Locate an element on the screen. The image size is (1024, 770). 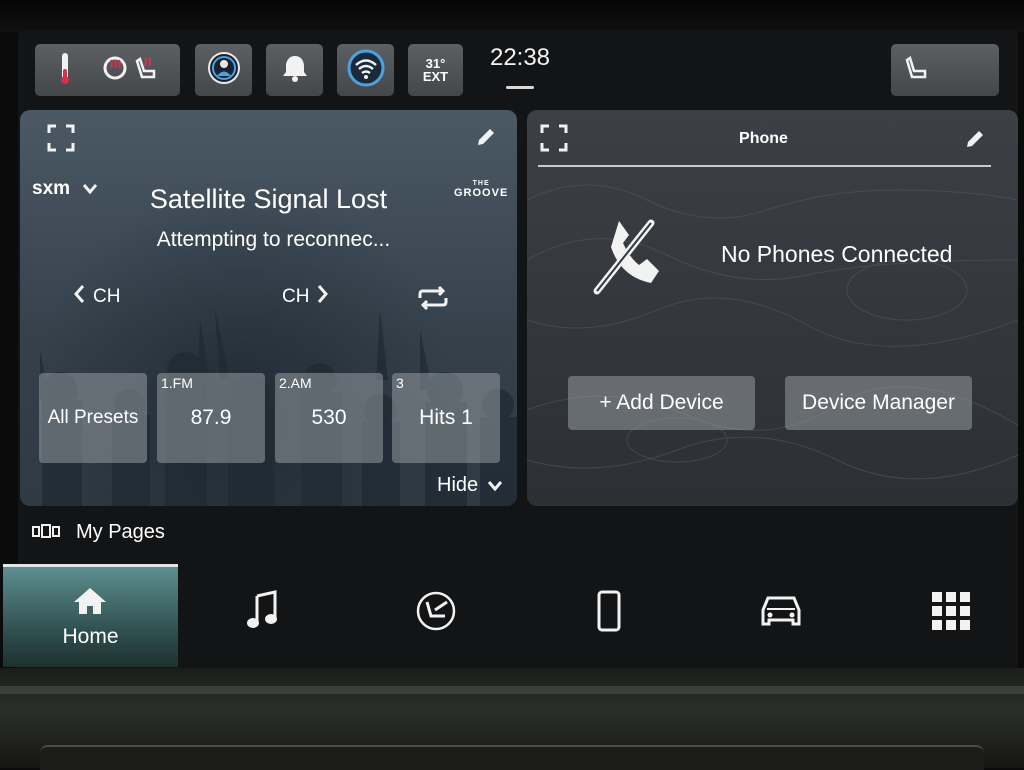
home-label: Home is located at coordinates (90, 636).